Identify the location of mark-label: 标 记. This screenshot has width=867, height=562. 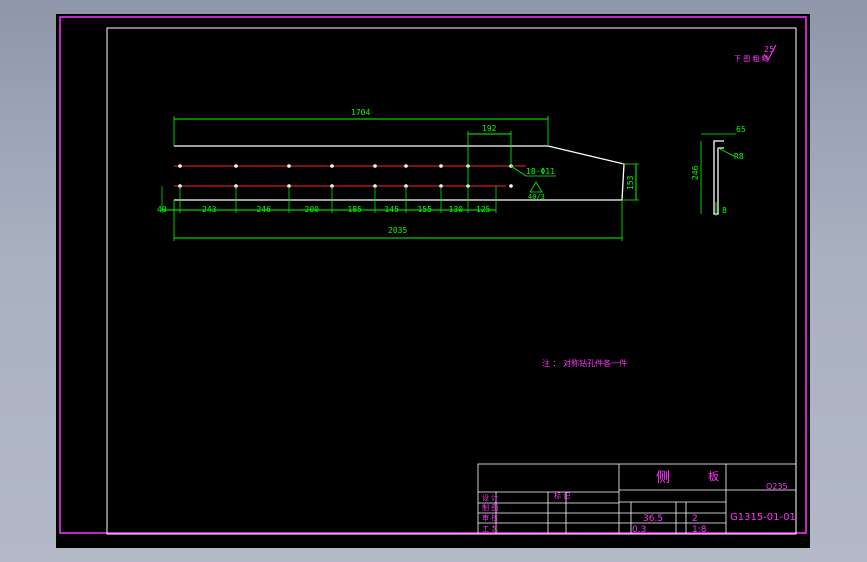
(562, 495).